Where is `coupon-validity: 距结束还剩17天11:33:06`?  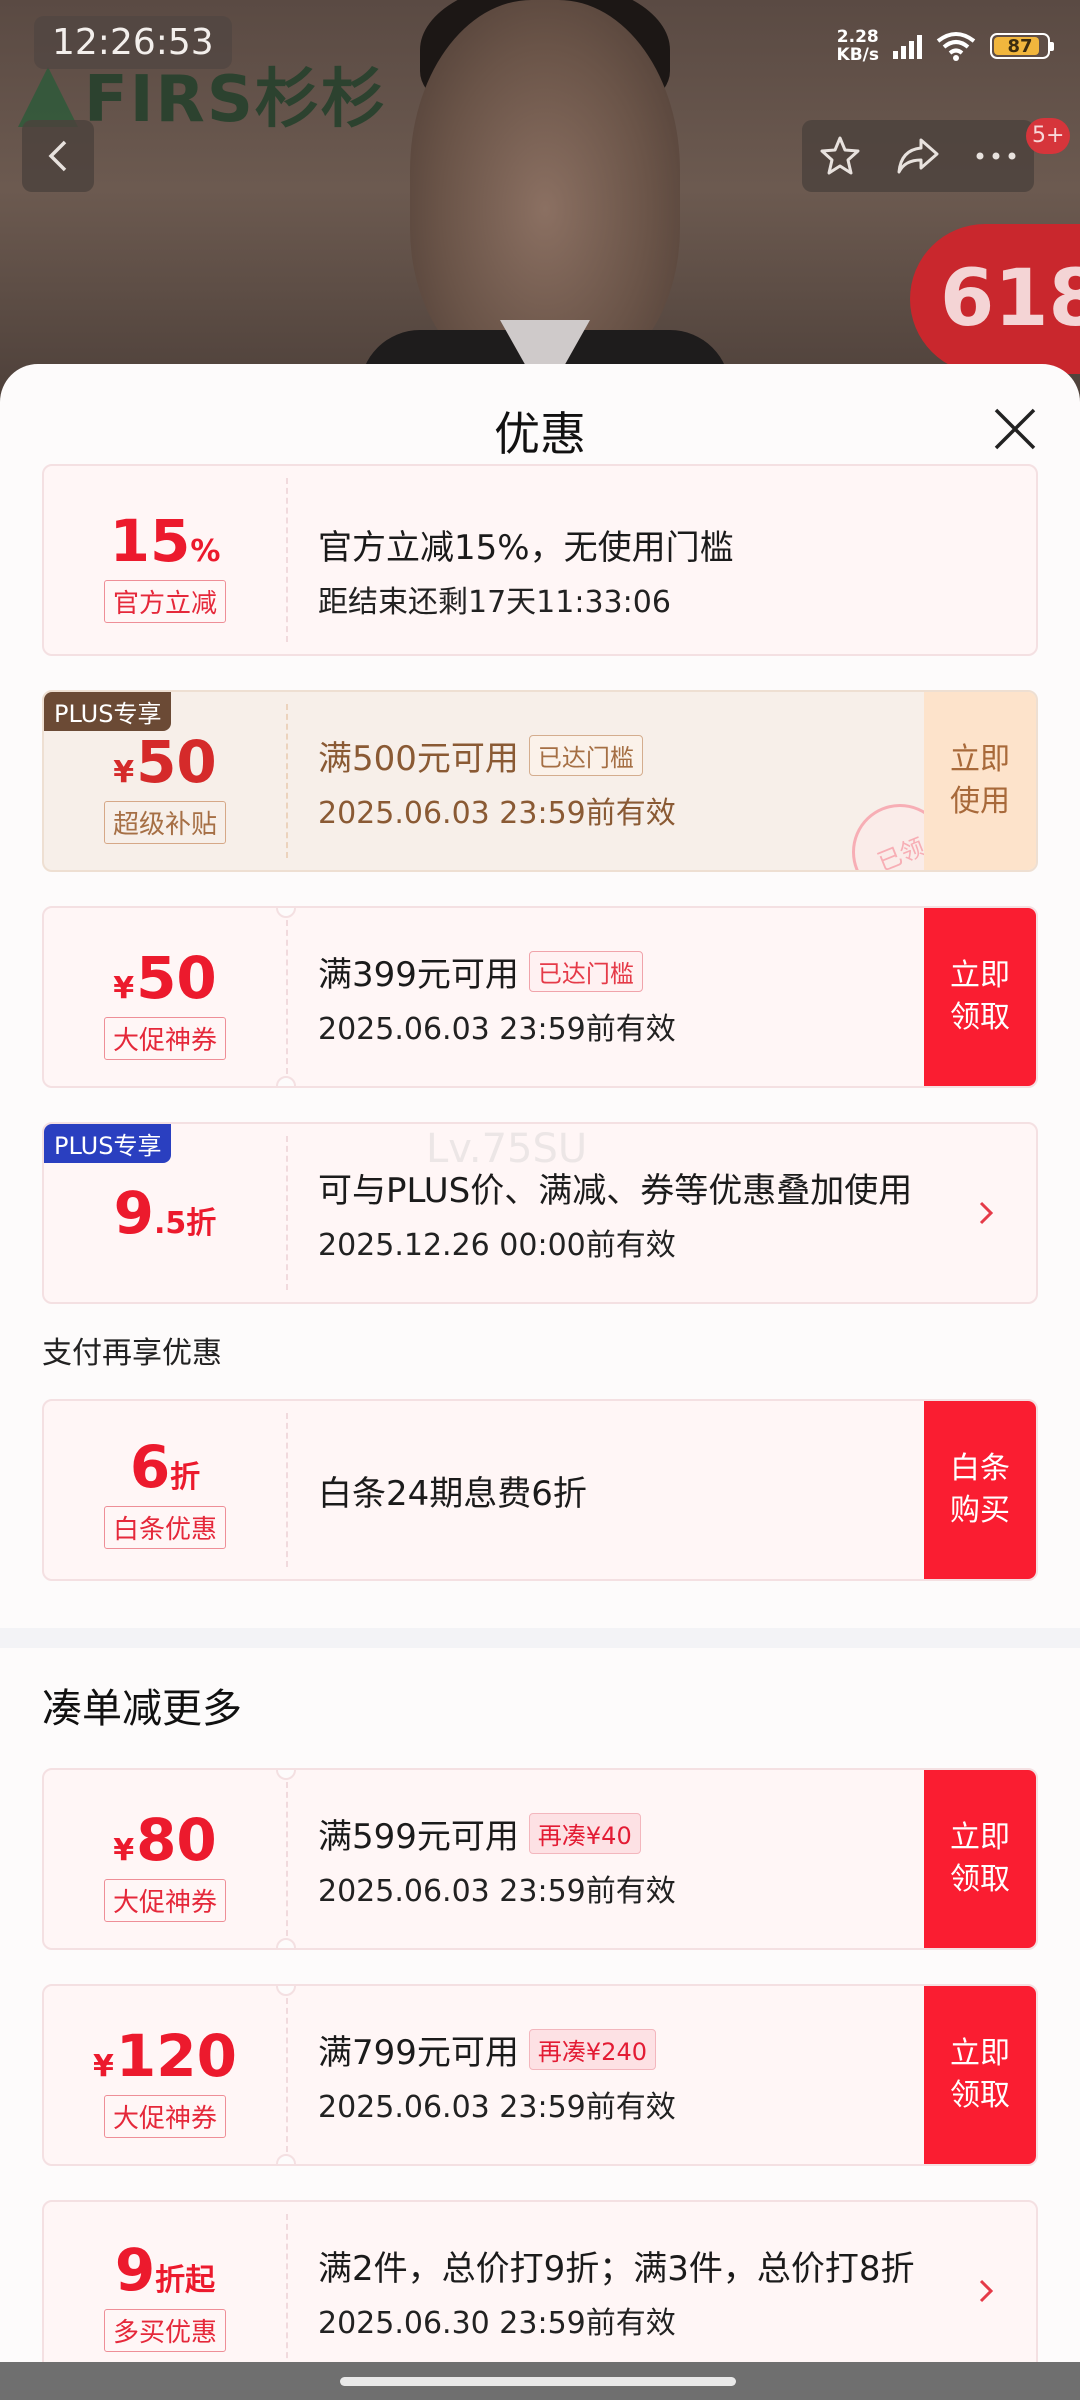
coupon-validity: 距结束还剩17天11:33:06 is located at coordinates (494, 602).